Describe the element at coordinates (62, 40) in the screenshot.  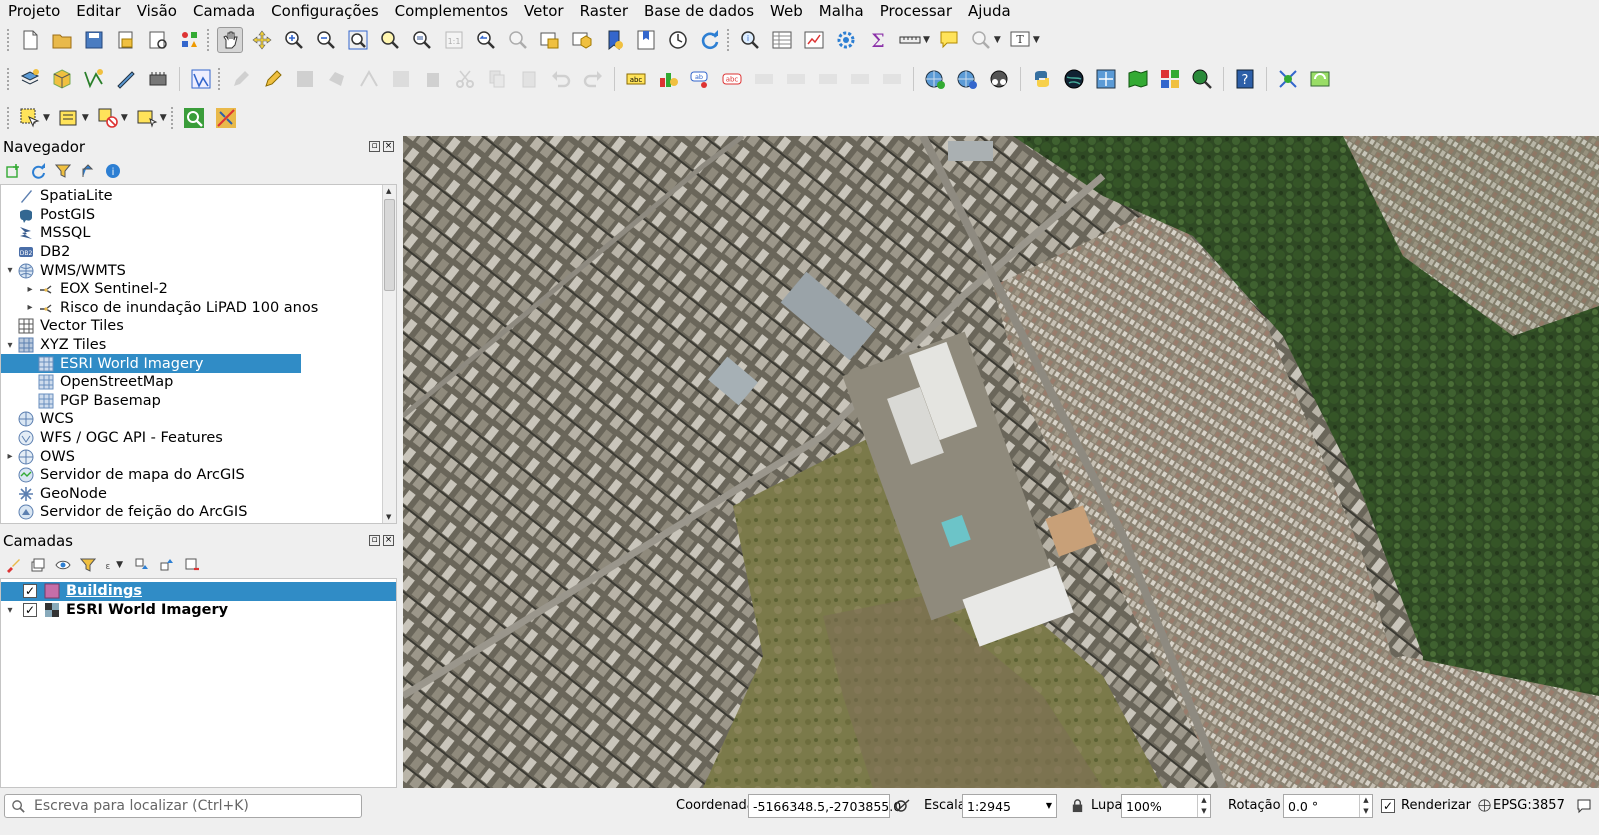
I see `open-project-icon` at that location.